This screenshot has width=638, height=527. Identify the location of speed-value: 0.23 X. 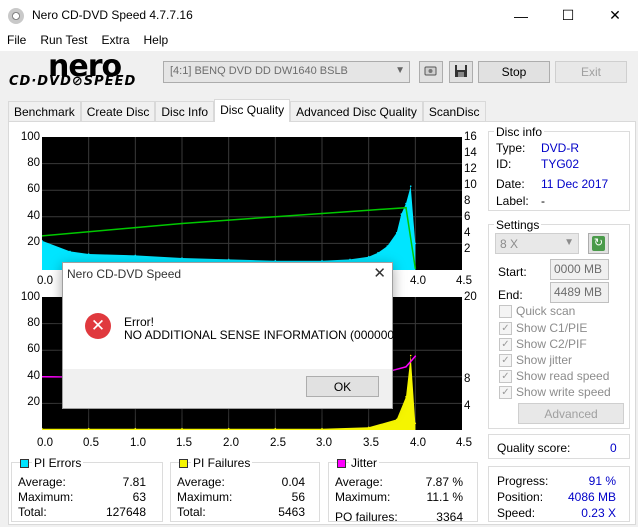
(598, 513).